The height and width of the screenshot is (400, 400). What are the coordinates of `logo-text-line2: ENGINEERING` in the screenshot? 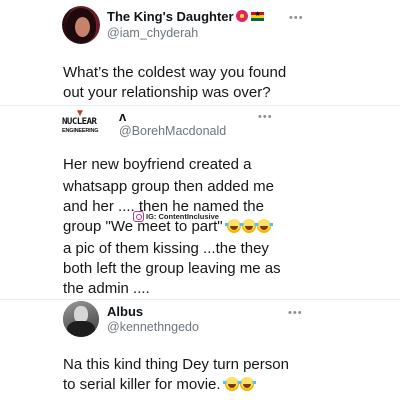 It's located at (80, 131).